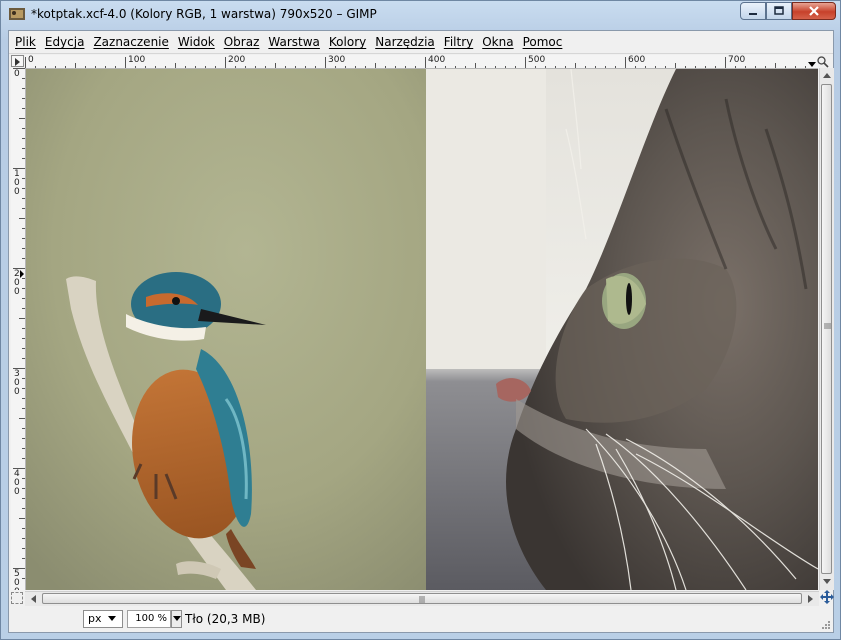 The image size is (841, 640). What do you see at coordinates (457, 42) in the screenshot?
I see `menu-filtry: Filtry` at bounding box center [457, 42].